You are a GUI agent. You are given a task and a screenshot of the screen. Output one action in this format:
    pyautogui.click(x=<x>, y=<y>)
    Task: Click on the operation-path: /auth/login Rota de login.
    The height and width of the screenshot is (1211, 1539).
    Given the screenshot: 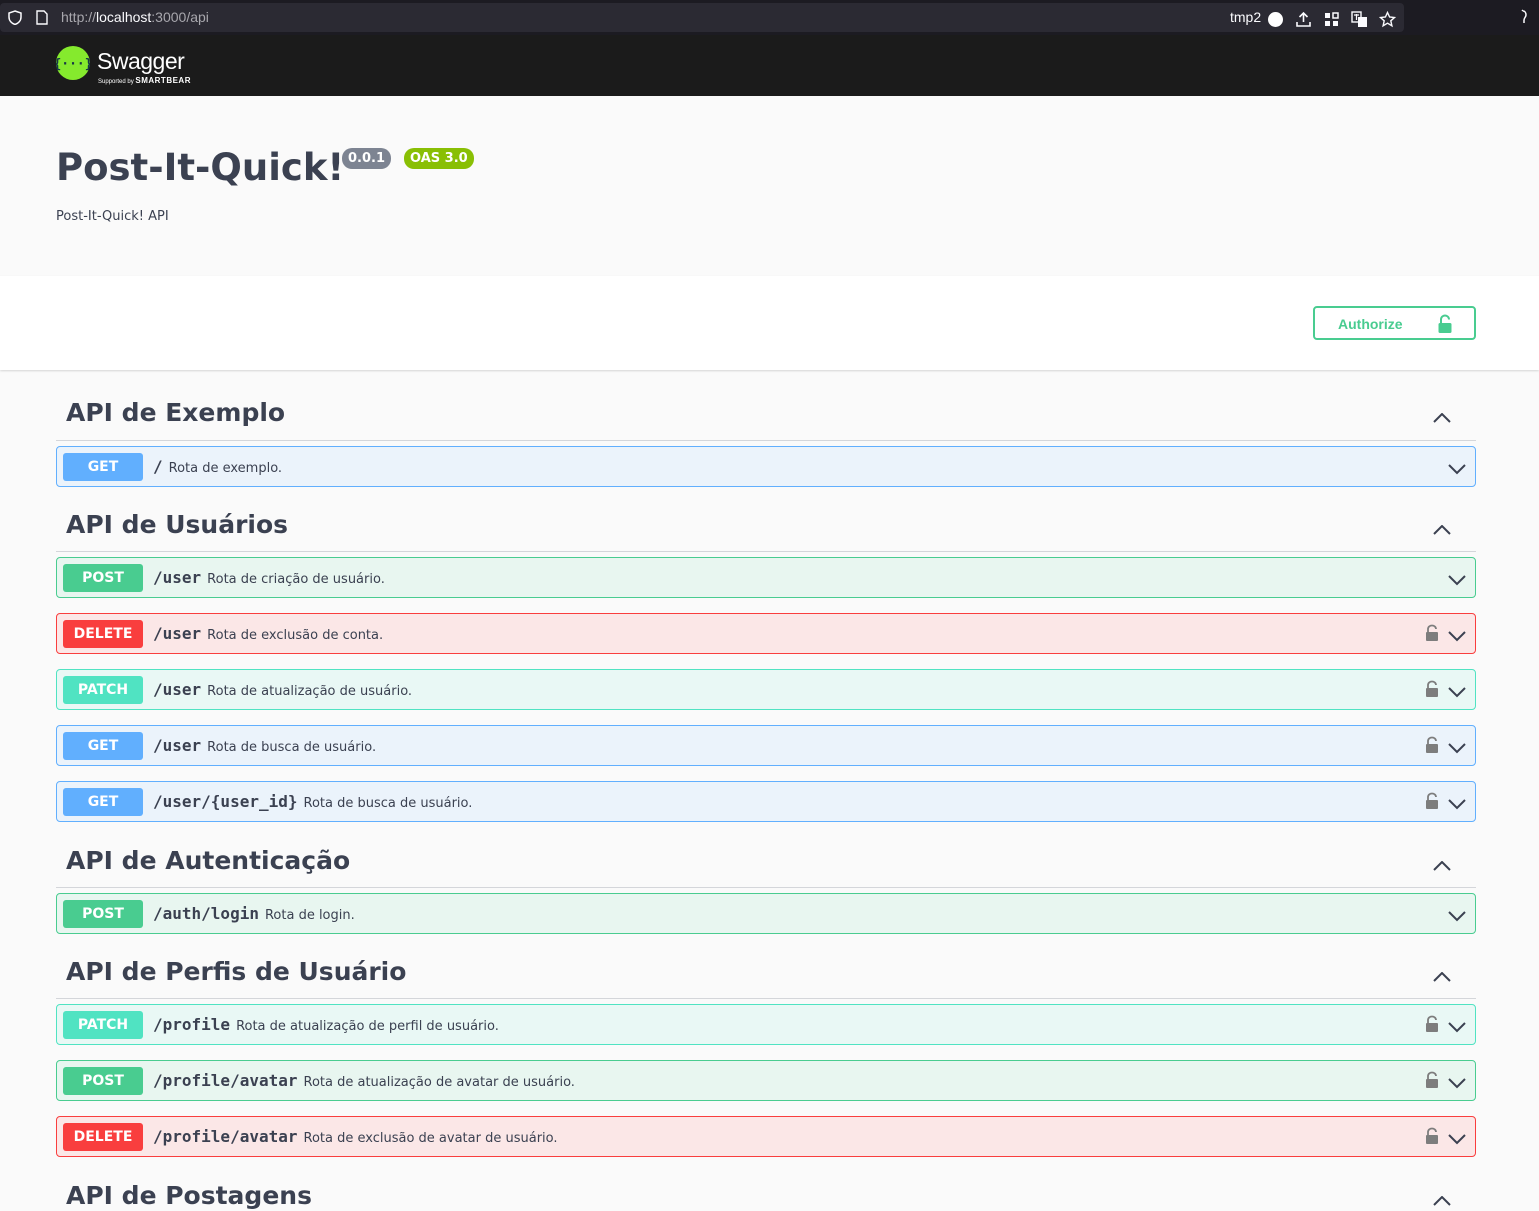 What is the action you would take?
    pyautogui.click(x=254, y=913)
    